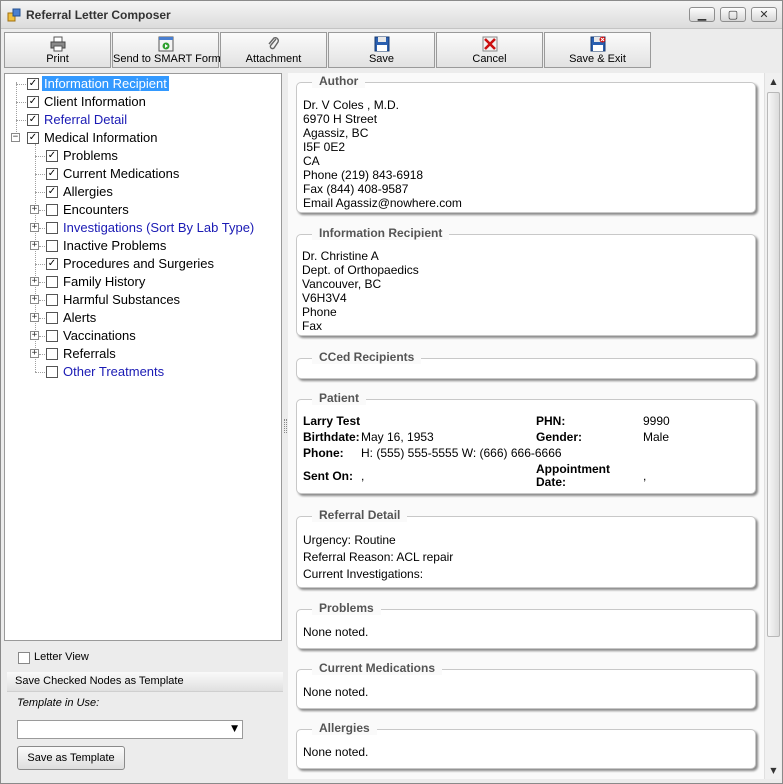  Describe the element at coordinates (597, 50) in the screenshot. I see `save-and-exit-button: Save & Exit` at that location.